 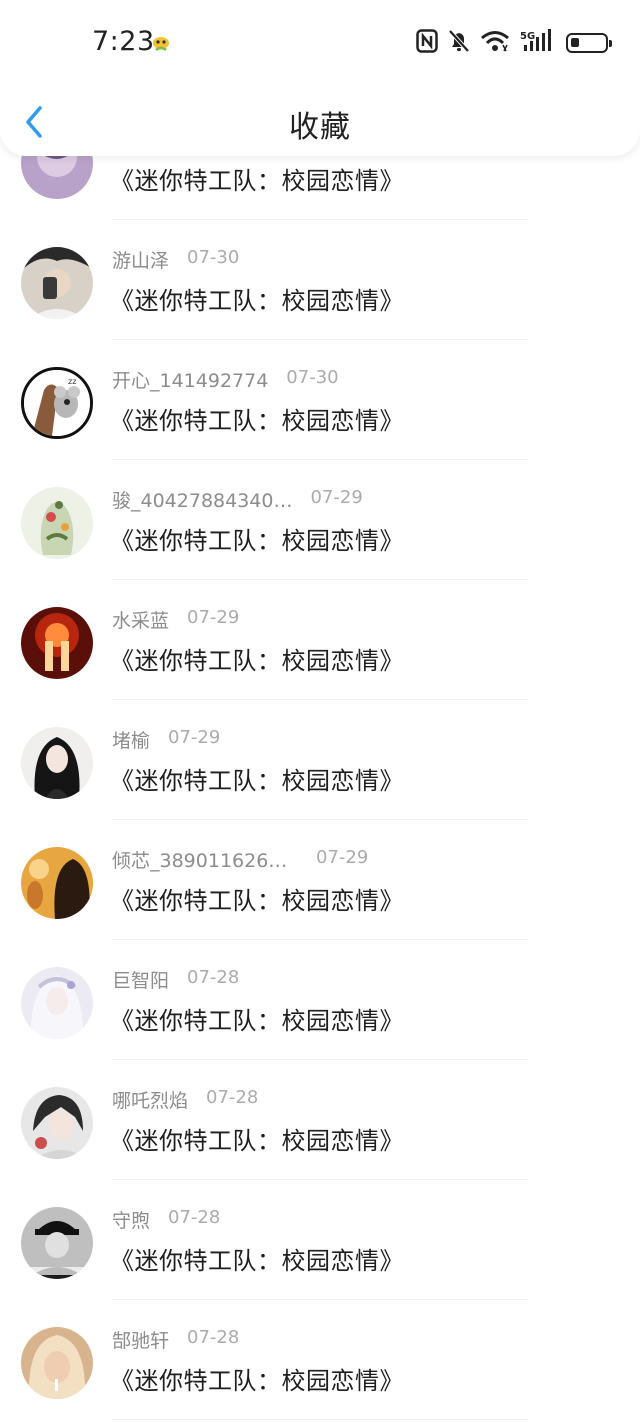 I want to click on username: 巨智阳, so click(x=140, y=979).